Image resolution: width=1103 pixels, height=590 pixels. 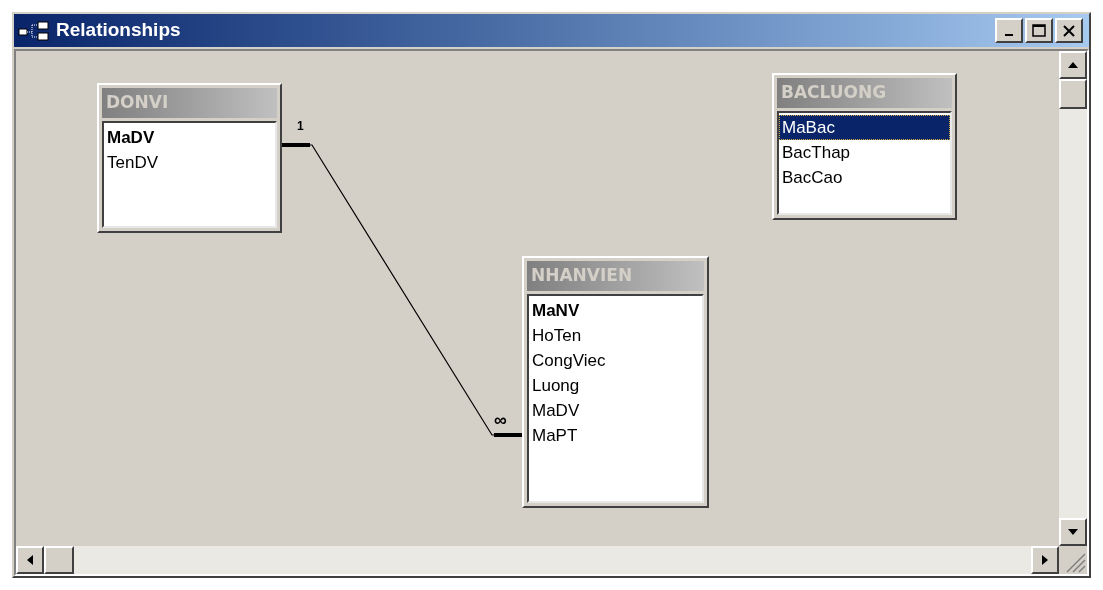 I want to click on vertical-scrollbar, so click(x=1073, y=298).